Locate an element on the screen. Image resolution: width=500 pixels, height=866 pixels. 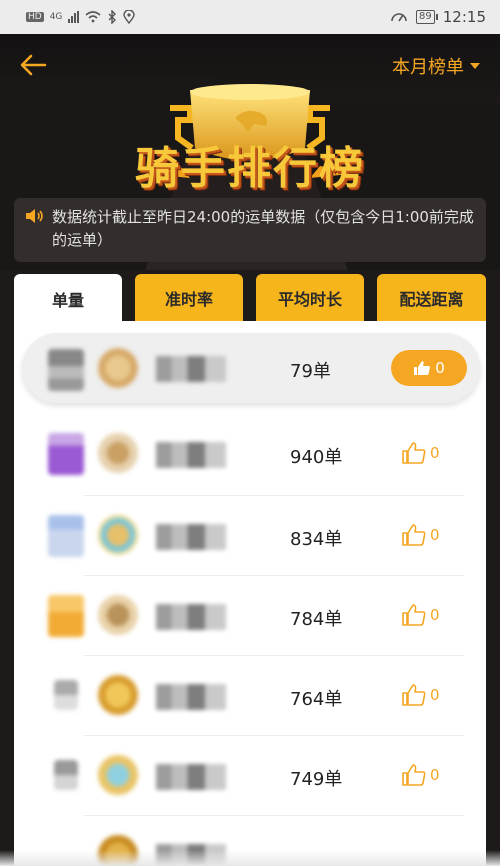
ranking-row: 834单 0 is located at coordinates (250, 536).